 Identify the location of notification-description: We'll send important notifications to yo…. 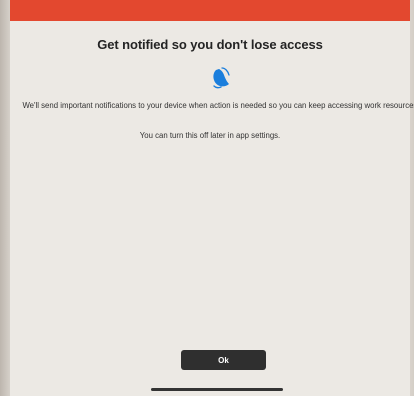
(218, 105).